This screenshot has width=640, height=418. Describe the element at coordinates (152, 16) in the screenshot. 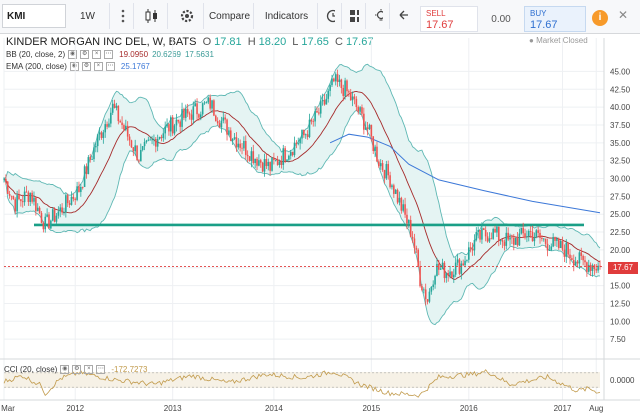

I see `chart-style-button` at that location.